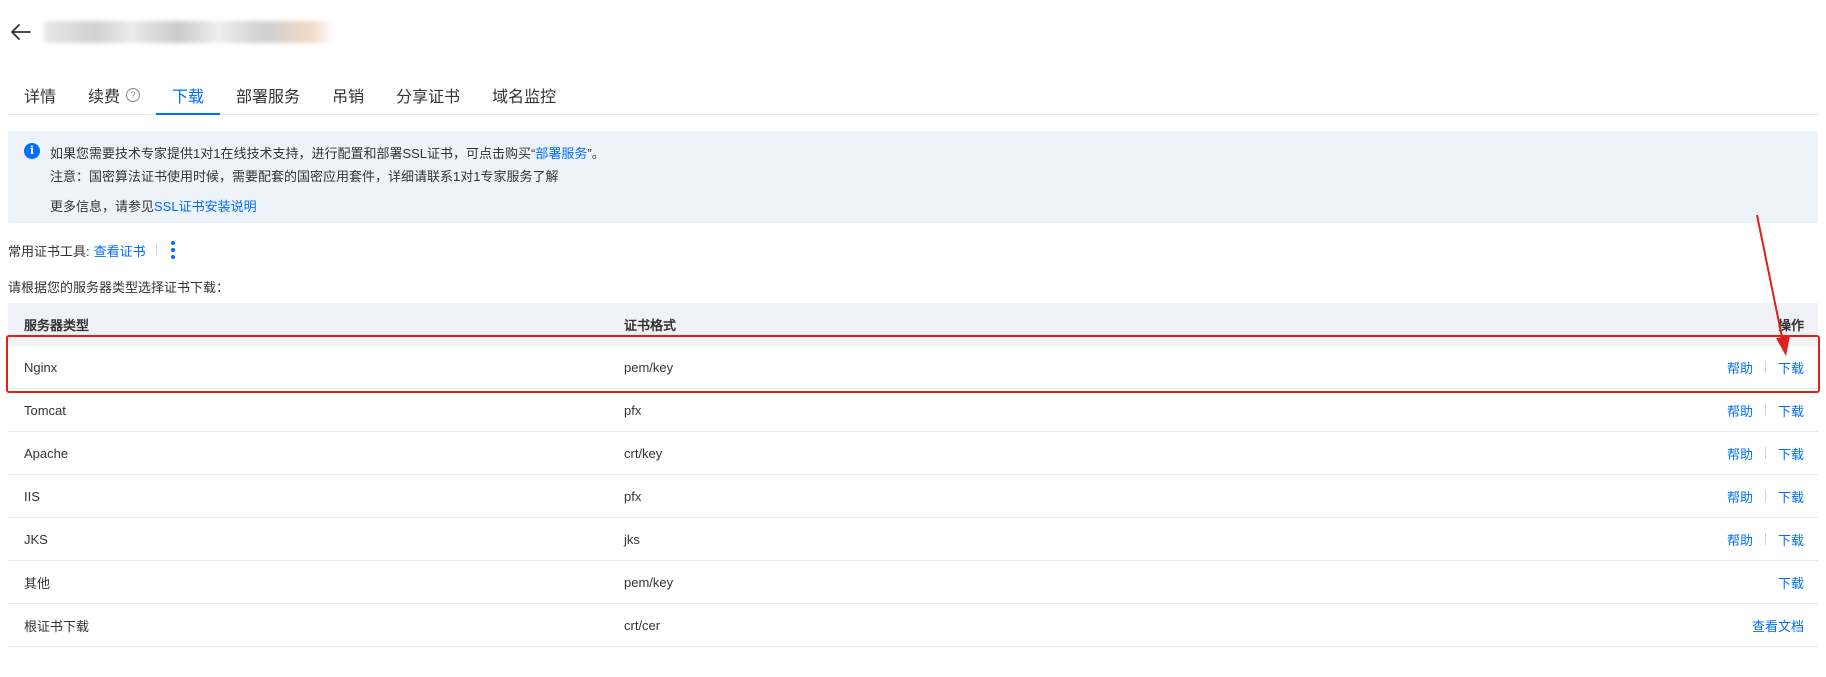 This screenshot has height=677, width=1826. What do you see at coordinates (913, 539) in the screenshot?
I see `table-row: JKS jks 帮助 下载` at bounding box center [913, 539].